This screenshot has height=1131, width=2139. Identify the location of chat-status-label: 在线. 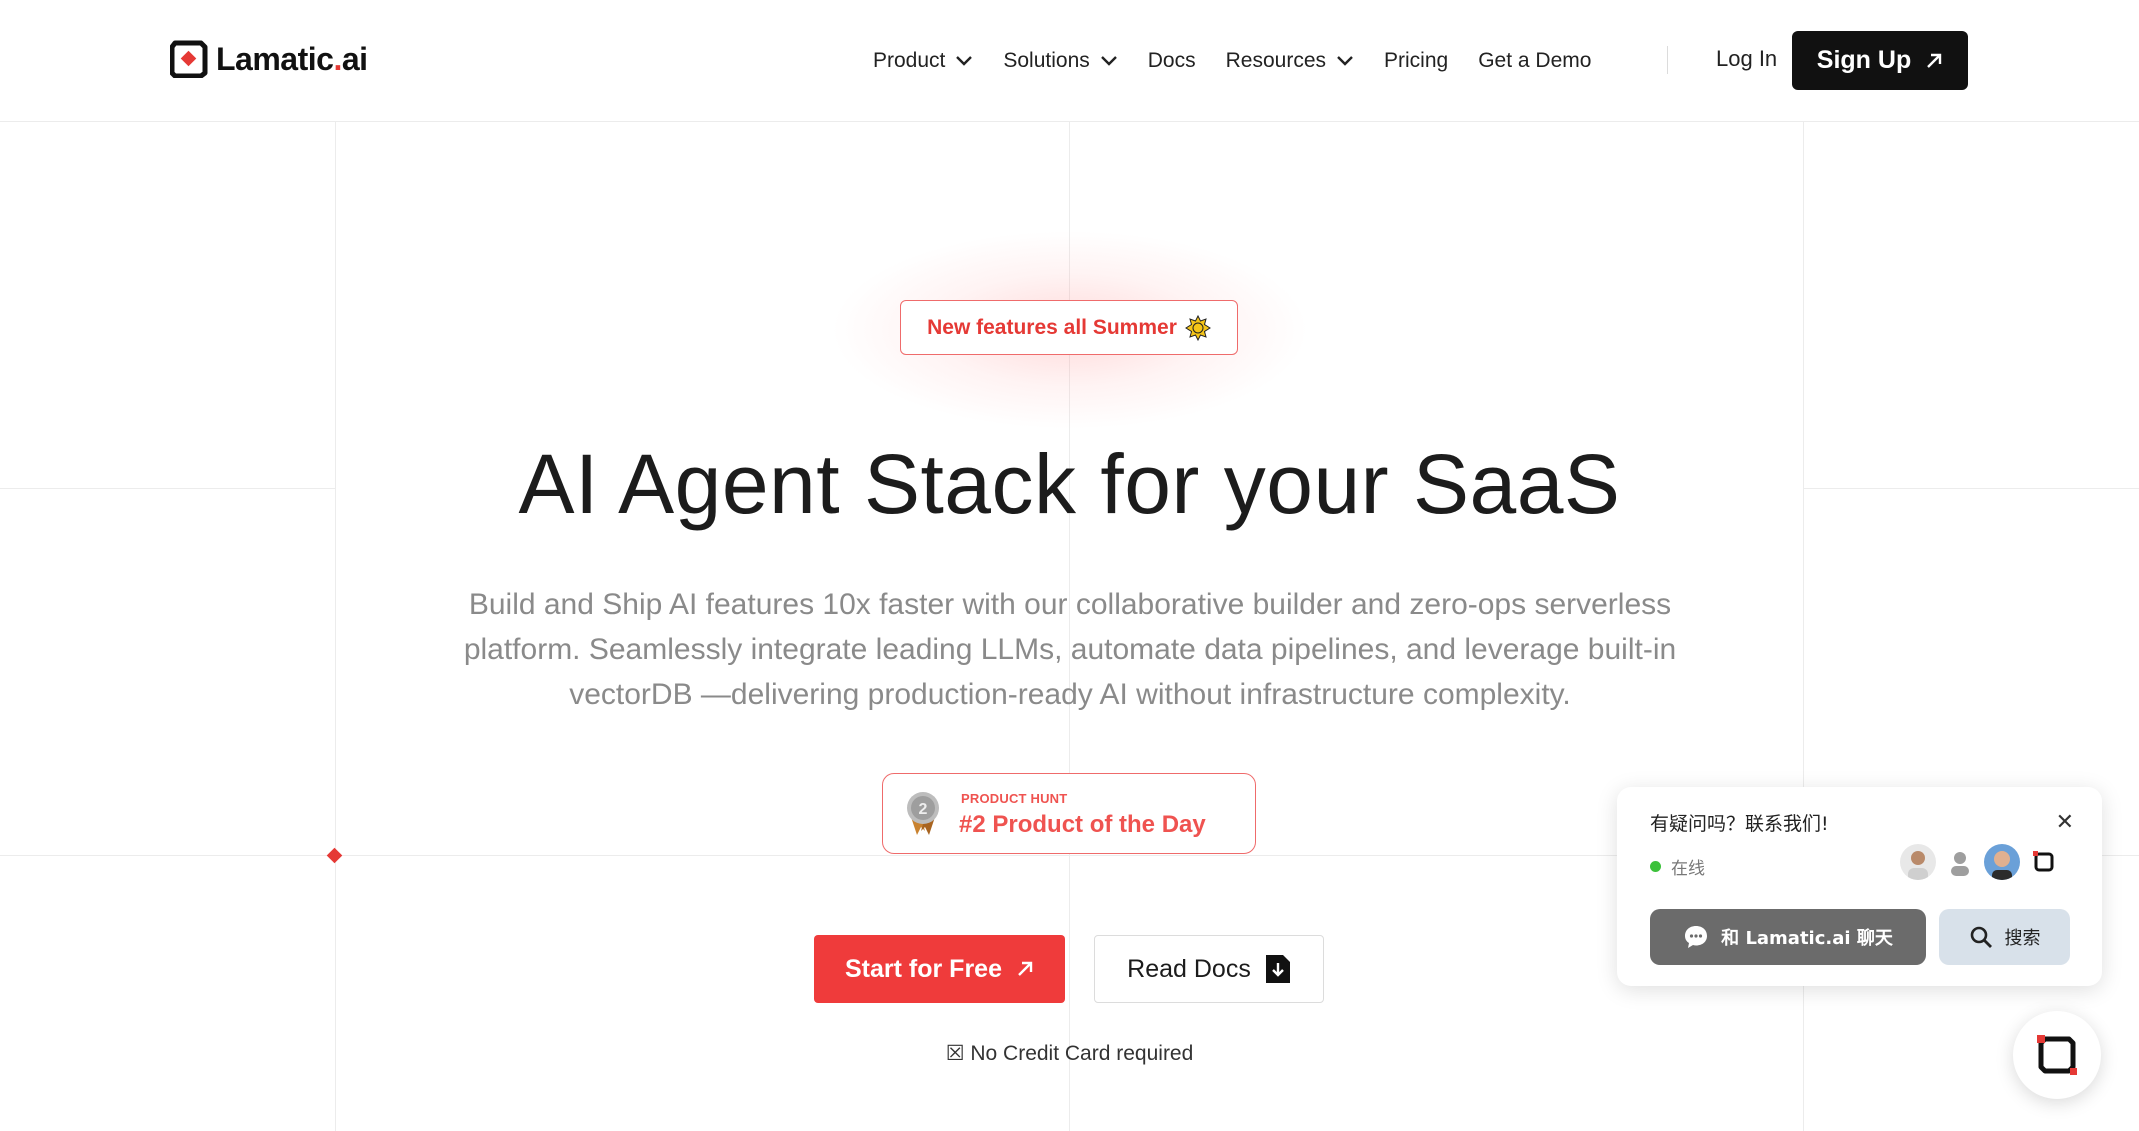
(1688, 869).